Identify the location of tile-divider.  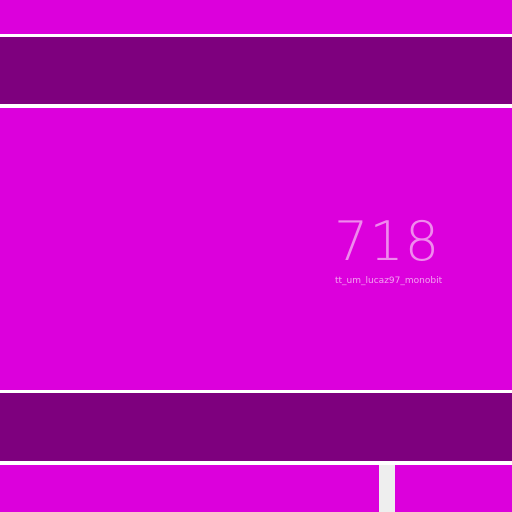
(387, 488).